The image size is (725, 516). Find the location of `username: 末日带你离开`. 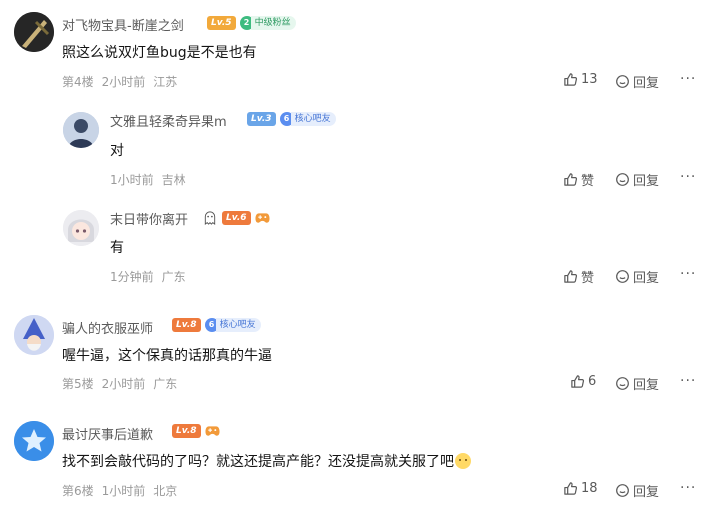

username: 末日带你离开 is located at coordinates (149, 218).